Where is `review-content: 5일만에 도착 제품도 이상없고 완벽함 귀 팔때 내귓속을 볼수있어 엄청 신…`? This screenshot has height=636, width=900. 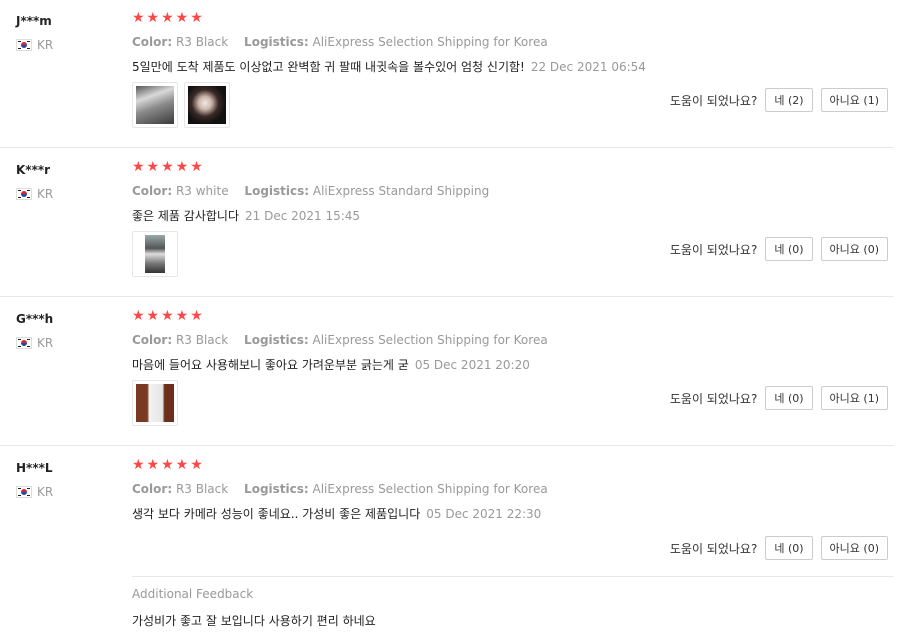 review-content: 5일만에 도착 제품도 이상없고 완벽함 귀 팔때 내귓속을 볼수있어 엄청 신… is located at coordinates (328, 67).